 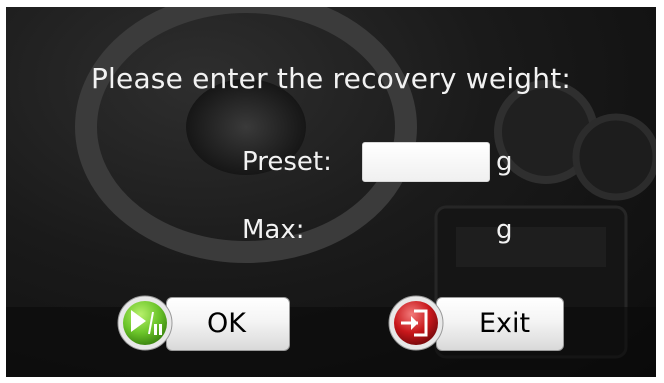 I want to click on exit-button: Exit, so click(x=500, y=324).